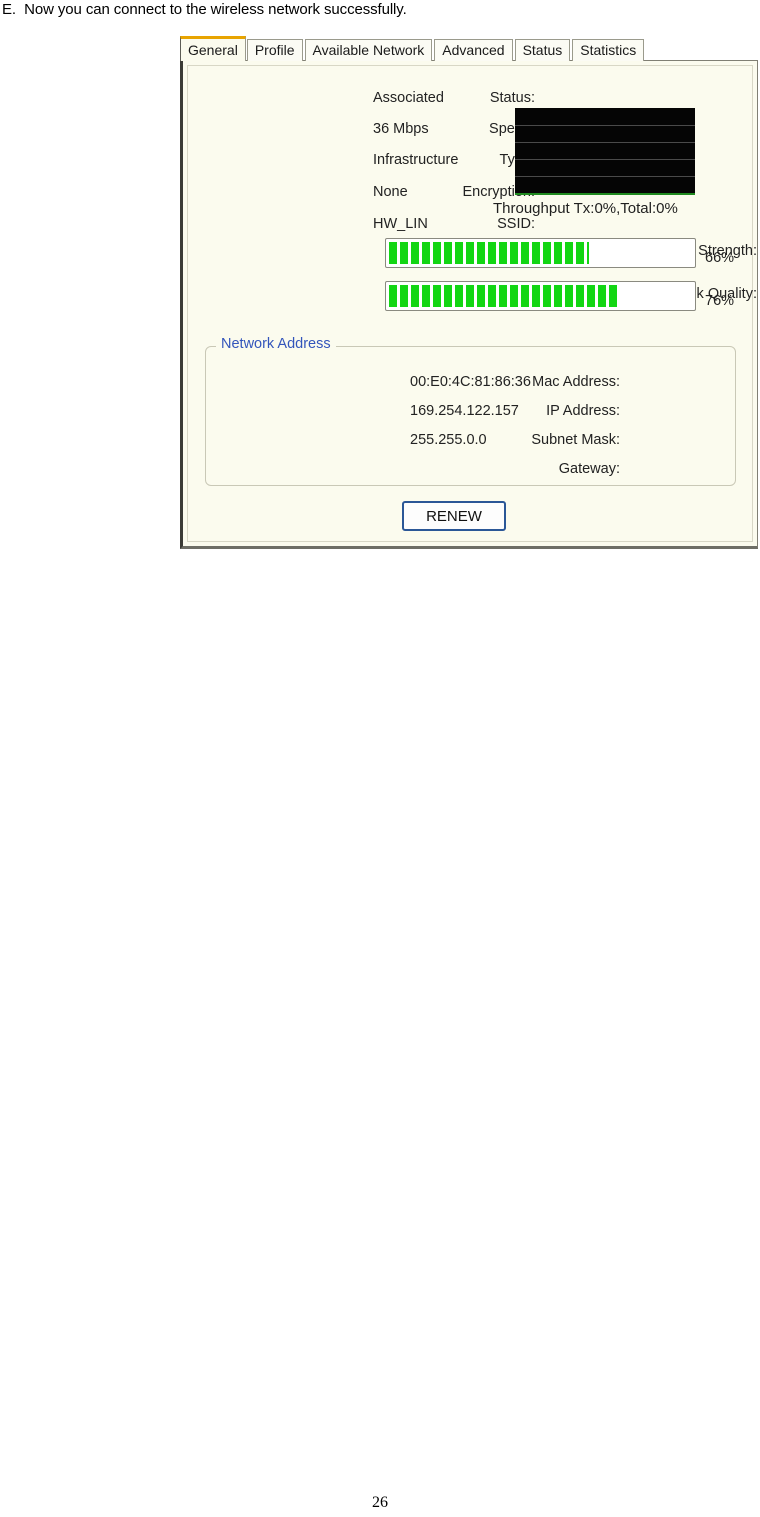  I want to click on ip-address-value: 169.254.122.157, so click(464, 411).